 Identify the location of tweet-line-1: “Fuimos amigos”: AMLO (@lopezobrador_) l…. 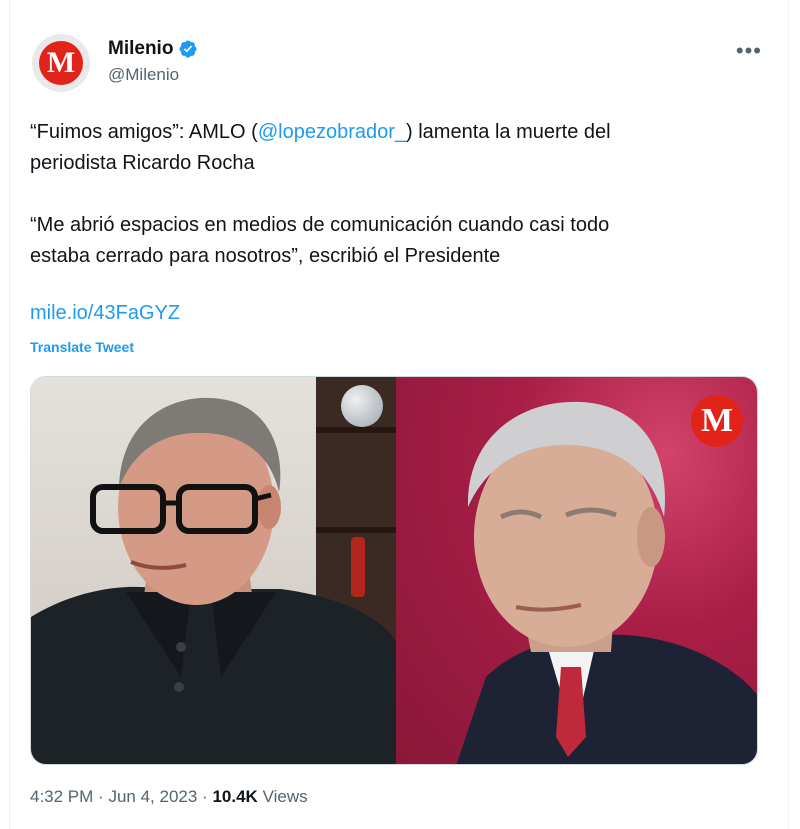
(390, 132).